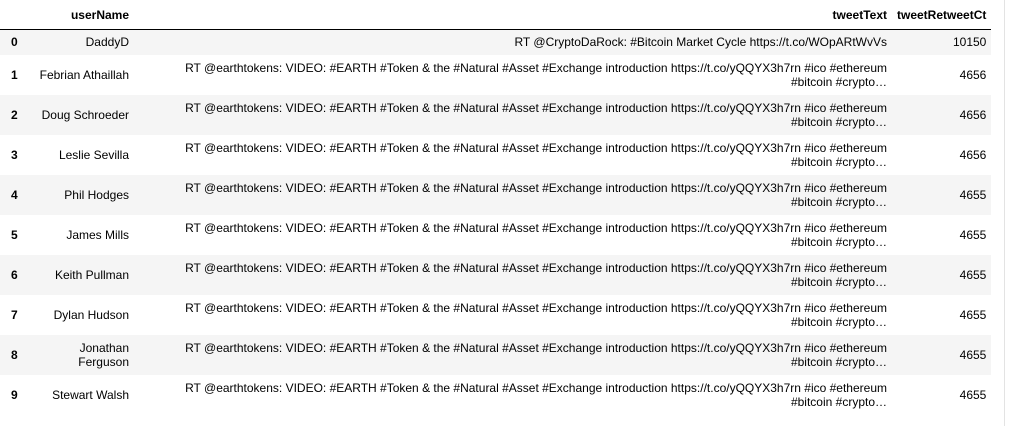 The image size is (1009, 426). What do you see at coordinates (84, 75) in the screenshot?
I see `username-cell: Febrian Athaillah` at bounding box center [84, 75].